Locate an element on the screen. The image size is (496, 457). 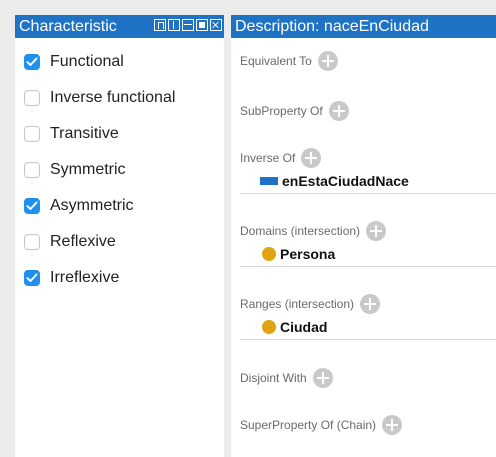
description-title-bar: Description: naceEnCiudad is located at coordinates (363, 26).